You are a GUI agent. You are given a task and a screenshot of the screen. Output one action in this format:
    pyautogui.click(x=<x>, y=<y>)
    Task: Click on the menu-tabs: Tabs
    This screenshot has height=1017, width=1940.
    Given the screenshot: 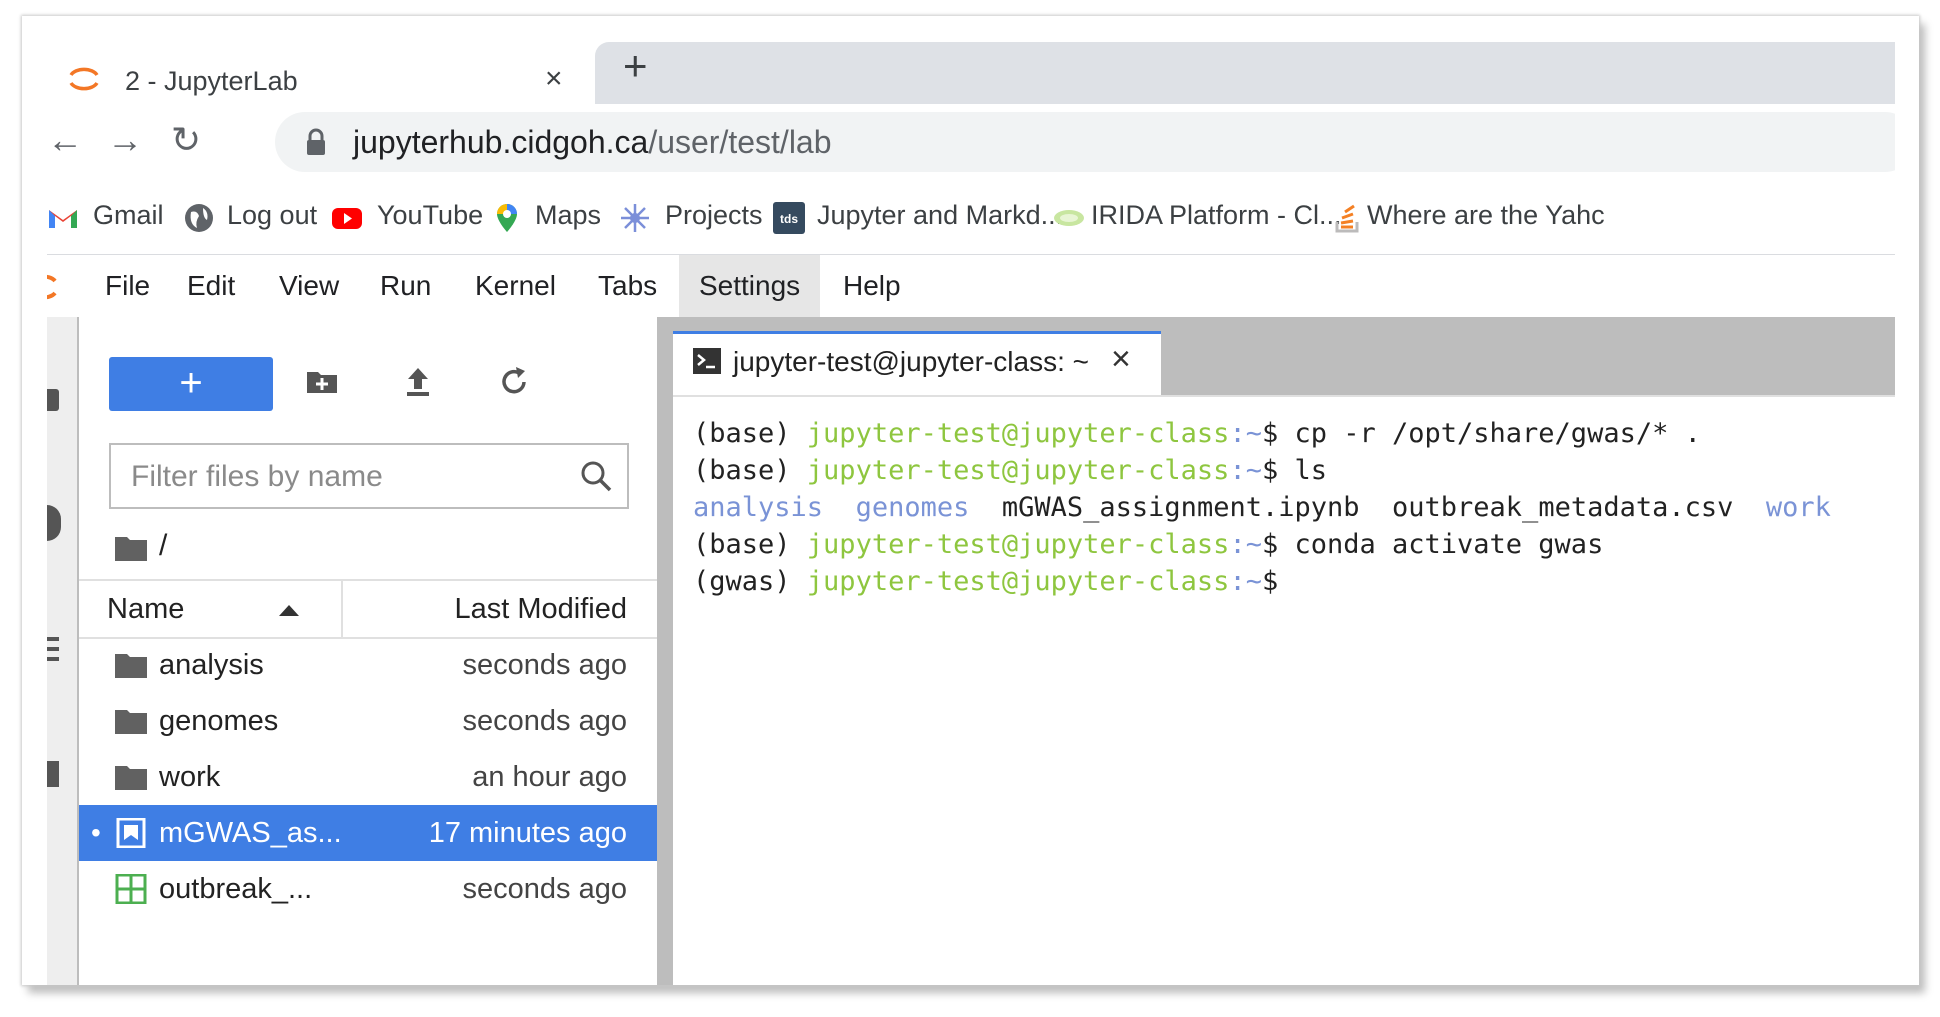 What is the action you would take?
    pyautogui.click(x=627, y=286)
    